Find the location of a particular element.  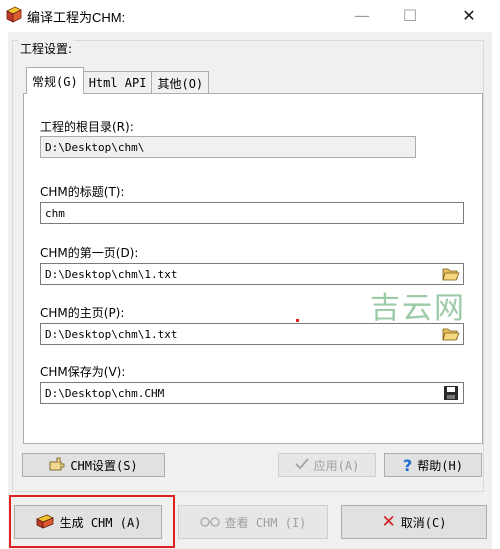

red-x-icon: ✕ is located at coordinates (388, 522).